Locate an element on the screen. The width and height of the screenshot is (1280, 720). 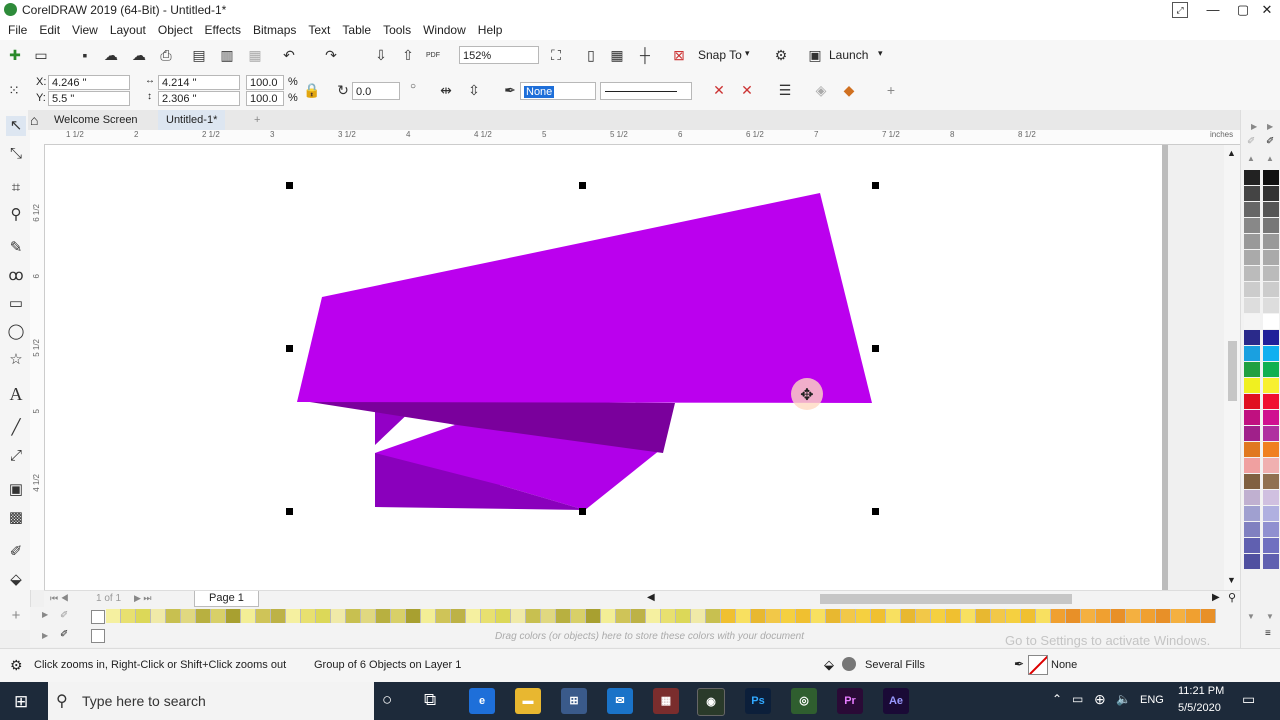
palette-options-icon: ≡ is located at coordinates (1268, 633).